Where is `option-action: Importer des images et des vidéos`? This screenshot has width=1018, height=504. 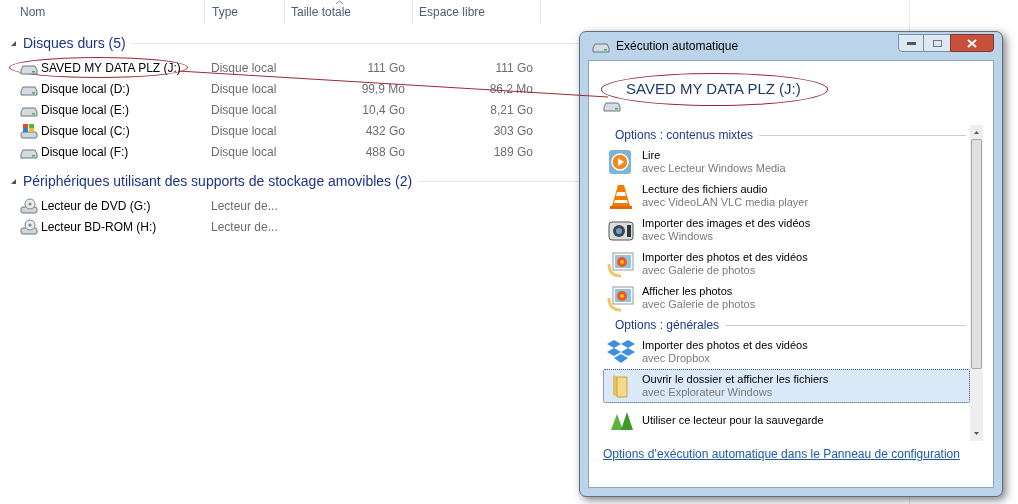 option-action: Importer des images et des vidéos is located at coordinates (726, 223).